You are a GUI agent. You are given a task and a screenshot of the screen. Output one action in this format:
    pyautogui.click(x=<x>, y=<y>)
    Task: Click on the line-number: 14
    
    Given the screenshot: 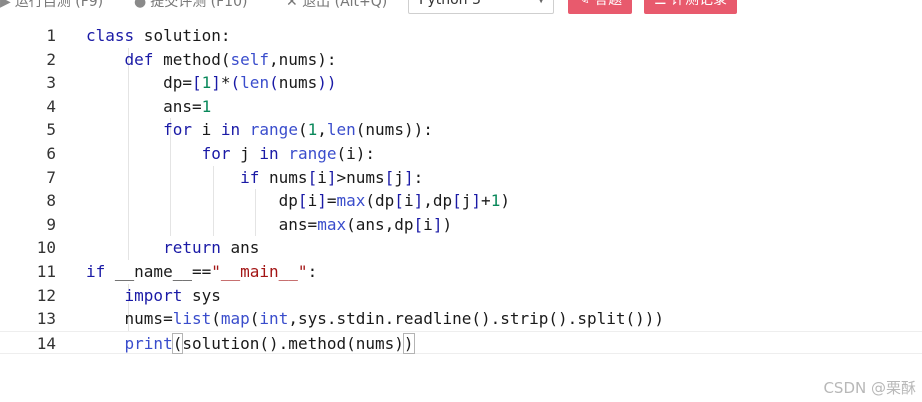 What is the action you would take?
    pyautogui.click(x=46, y=343)
    